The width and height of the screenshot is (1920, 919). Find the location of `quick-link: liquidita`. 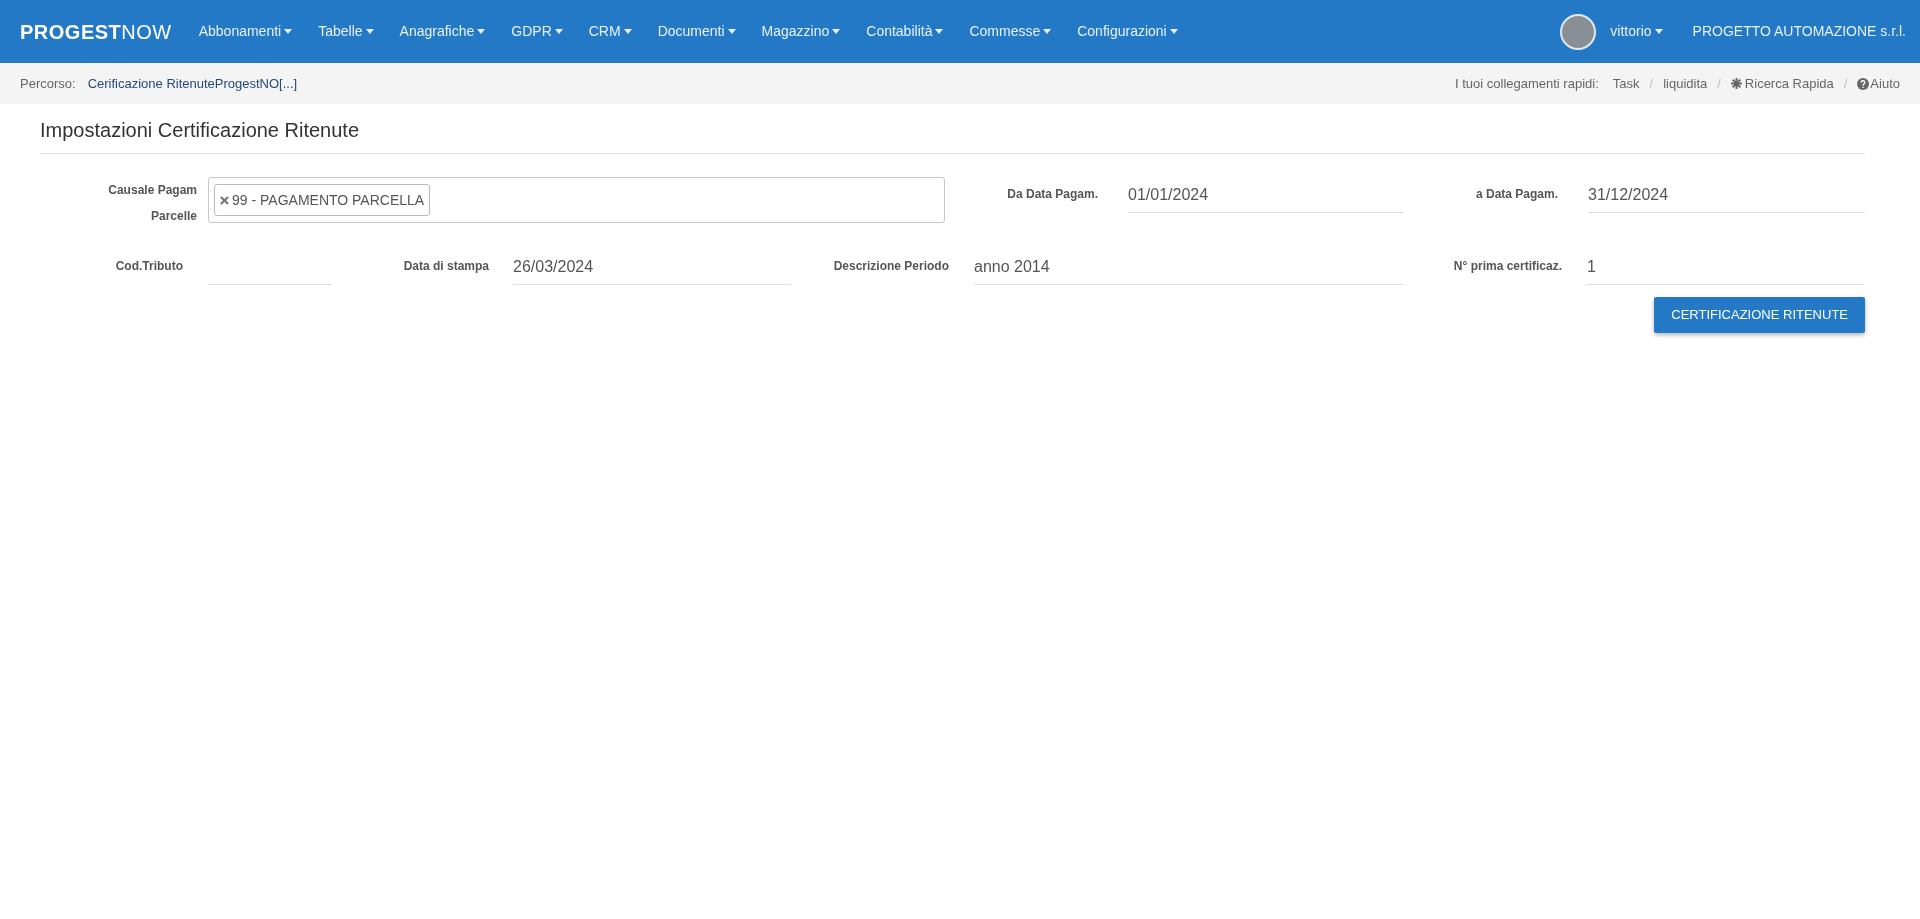

quick-link: liquidita is located at coordinates (1685, 83).